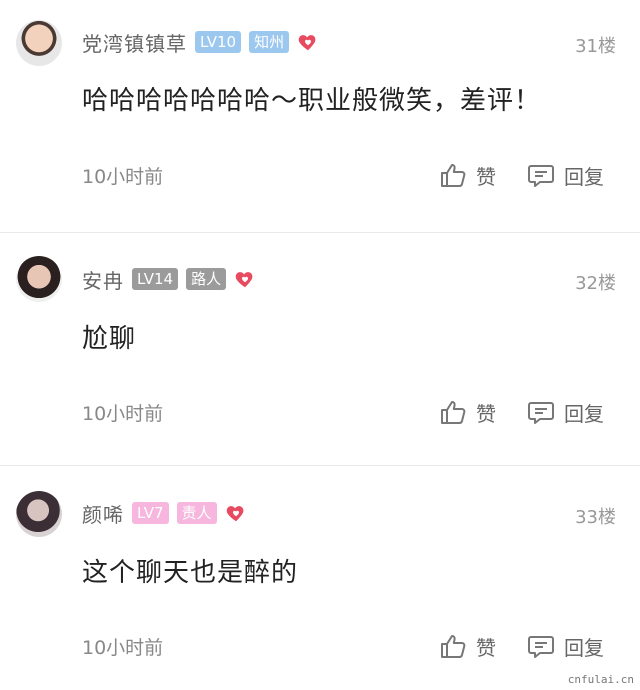 The height and width of the screenshot is (690, 640). What do you see at coordinates (312, 101) in the screenshot?
I see `comment-text: 哈哈哈哈哈哈哈～职业般微笑，差评！` at bounding box center [312, 101].